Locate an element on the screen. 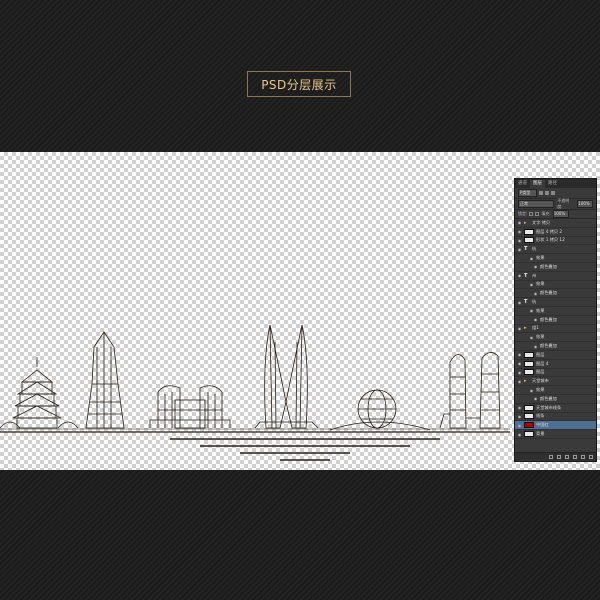 The height and width of the screenshot is (600, 600). layer-row: ◉ 线条 is located at coordinates (555, 417).